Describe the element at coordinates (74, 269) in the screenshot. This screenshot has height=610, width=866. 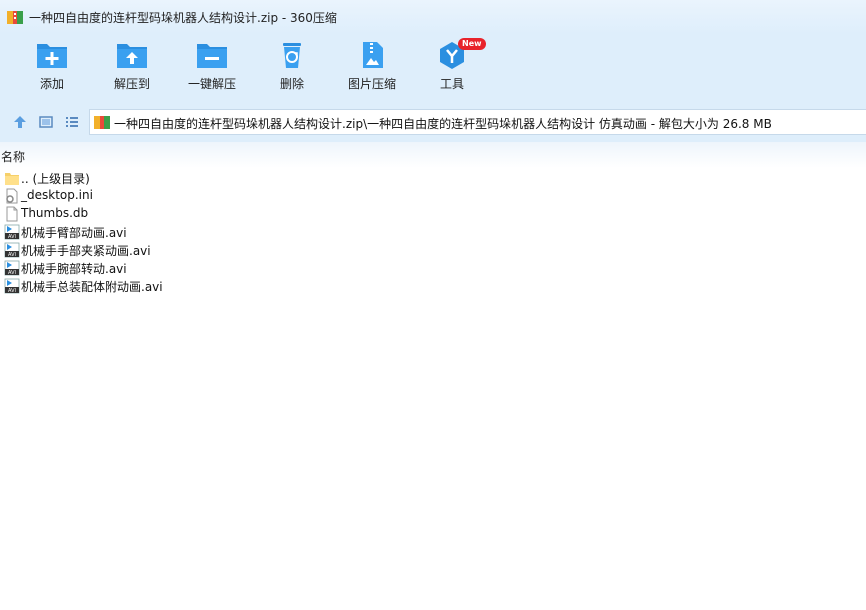
I see `list-item-name: 机械手腕部转动.avi` at that location.